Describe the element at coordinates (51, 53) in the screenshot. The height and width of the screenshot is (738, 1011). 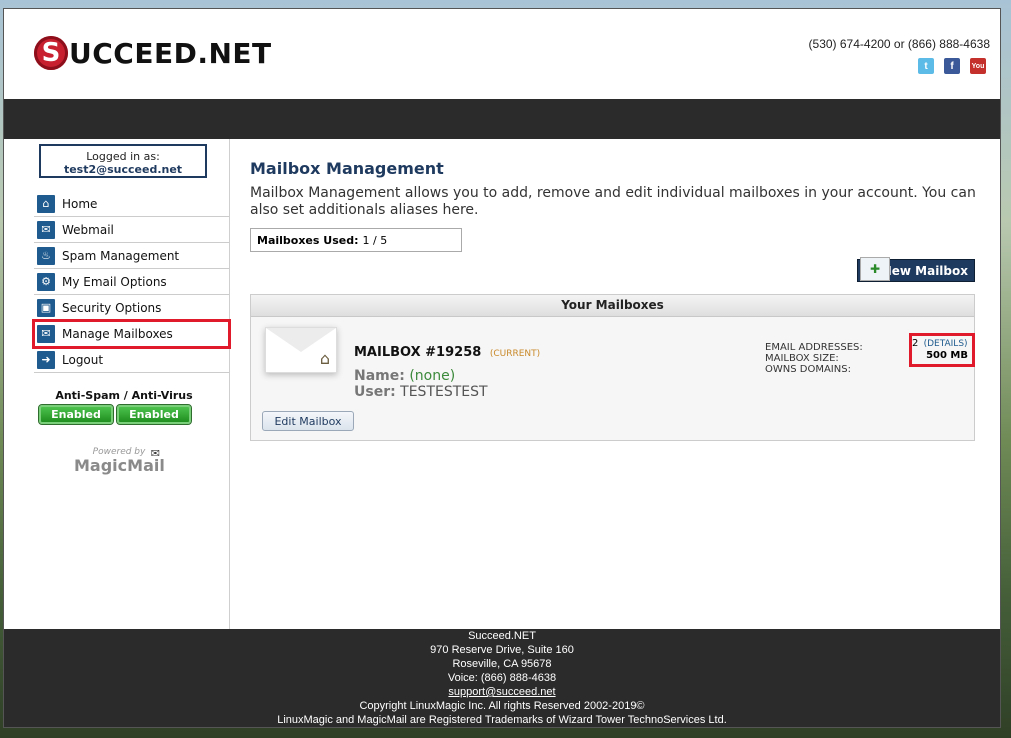
I see `logo-letter: S` at that location.